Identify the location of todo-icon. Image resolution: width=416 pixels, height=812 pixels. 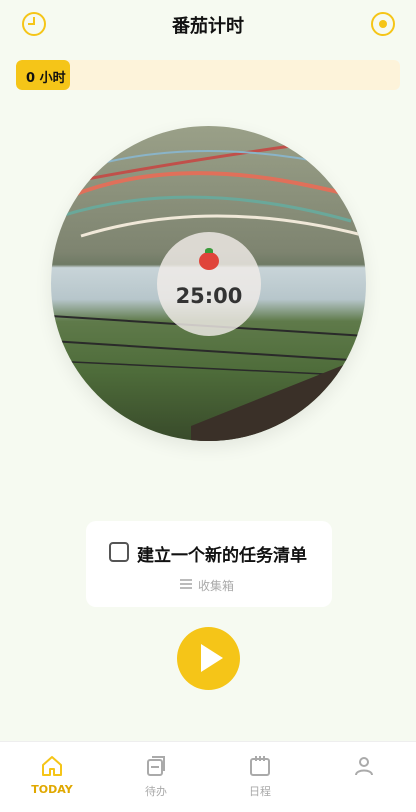
(156, 766).